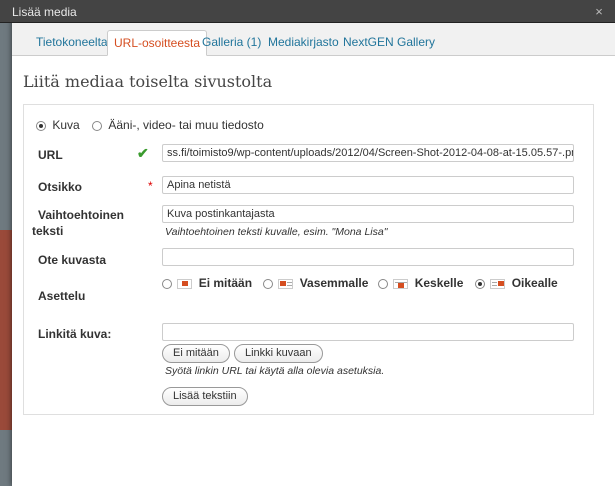 Image resolution: width=615 pixels, height=486 pixels. I want to click on align-left-radio, so click(268, 283).